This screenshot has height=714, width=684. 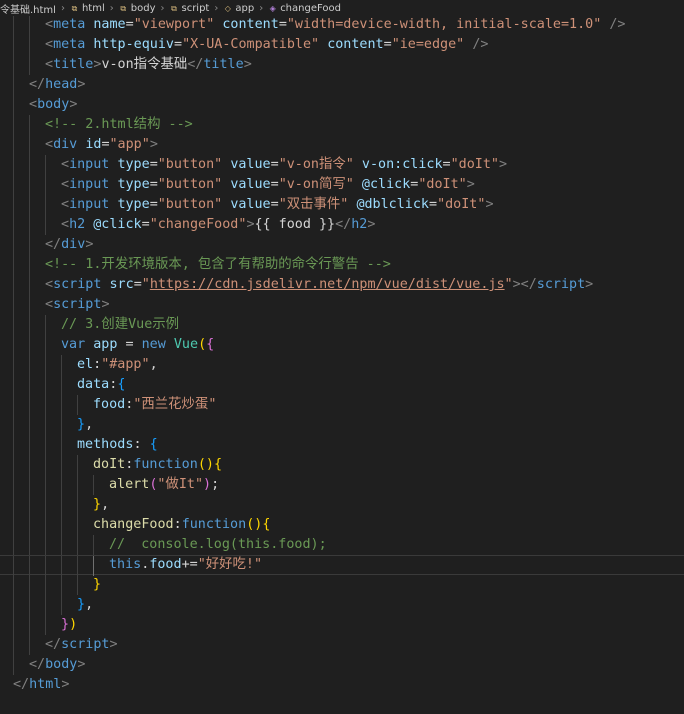 I want to click on code-line: </html>, so click(x=342, y=685).